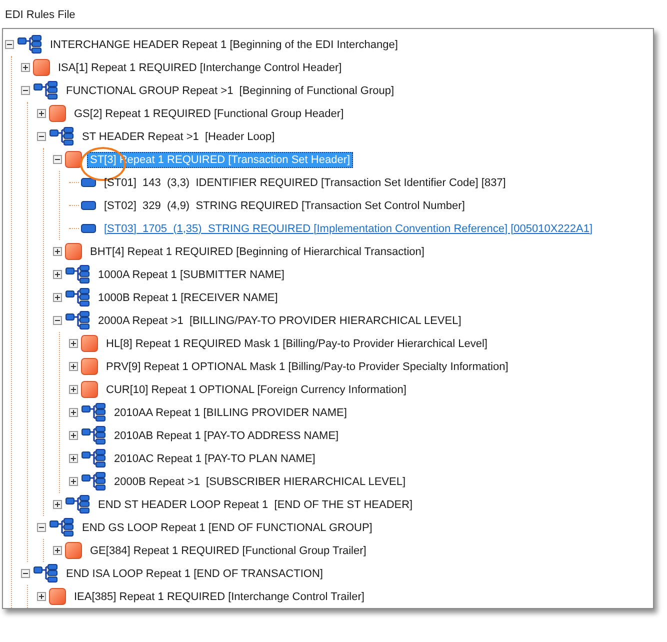 This screenshot has width=667, height=642. Describe the element at coordinates (296, 344) in the screenshot. I see `tree-item: HL[8] Repeat 1 REQUIRED Mask 1 [Billing/Pay-to Provider Hierarchical Level]` at that location.